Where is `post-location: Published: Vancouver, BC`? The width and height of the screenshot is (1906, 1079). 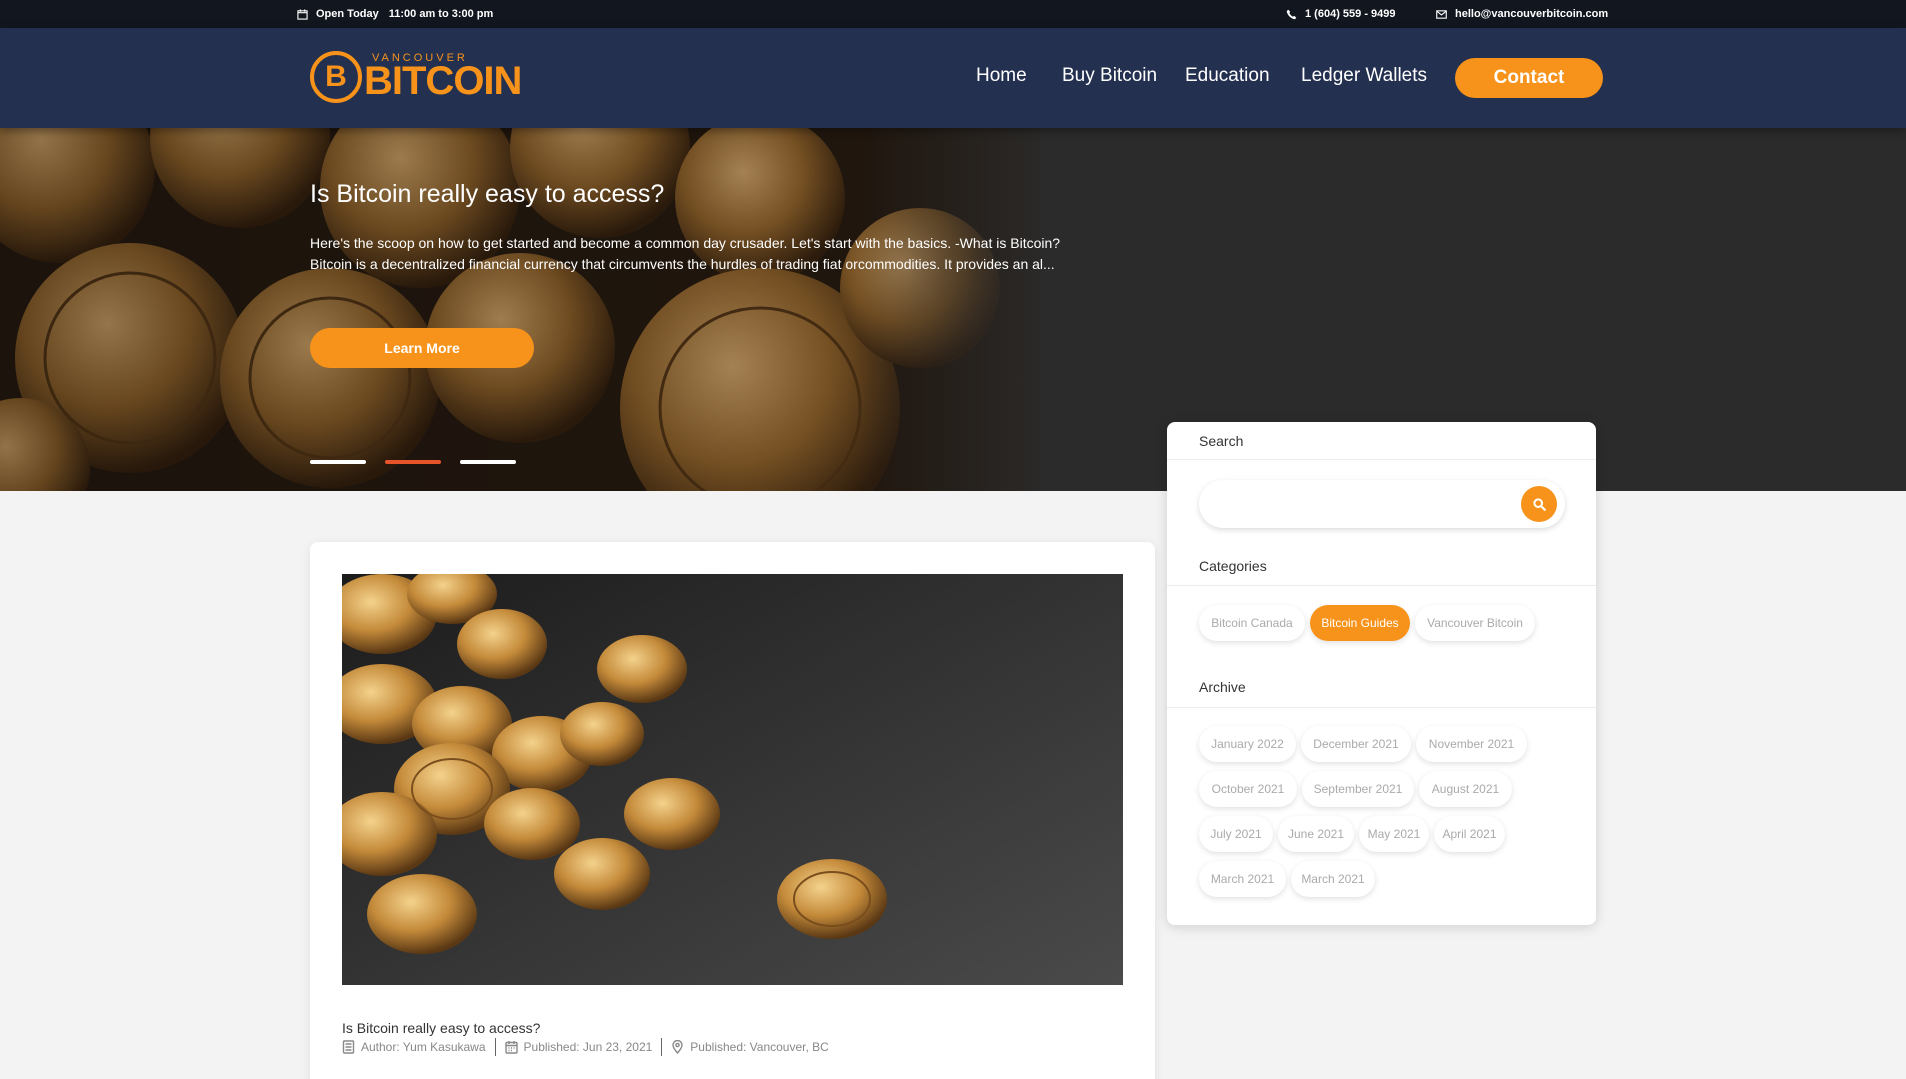 post-location: Published: Vancouver, BC is located at coordinates (750, 1047).